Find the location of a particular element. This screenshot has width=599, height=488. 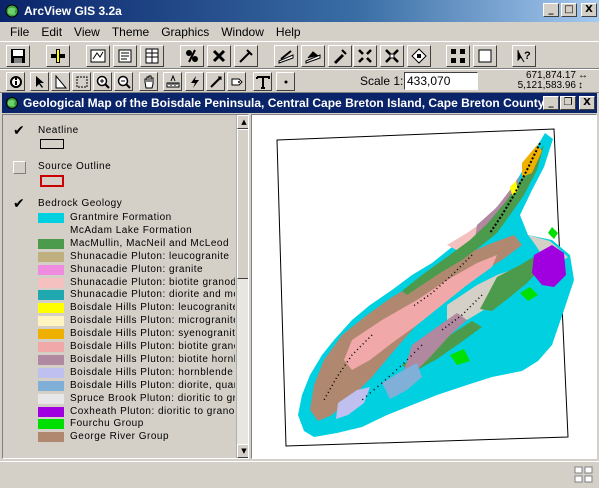

clear-selection-button is located at coordinates (485, 56).